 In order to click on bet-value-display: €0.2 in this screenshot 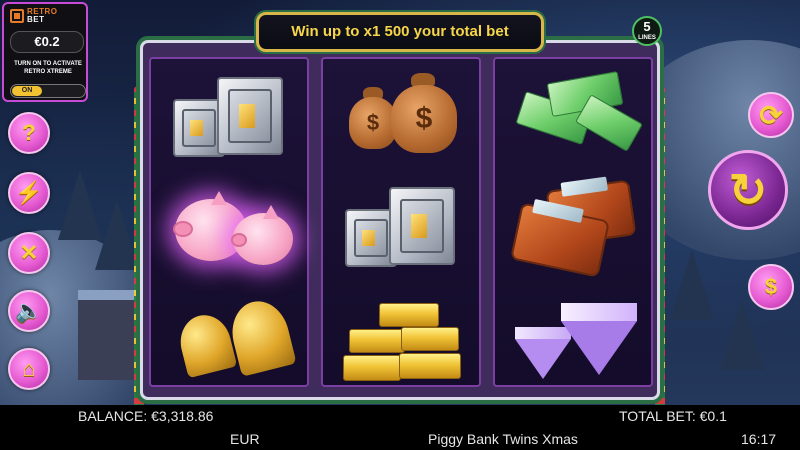, I will do `click(47, 42)`.